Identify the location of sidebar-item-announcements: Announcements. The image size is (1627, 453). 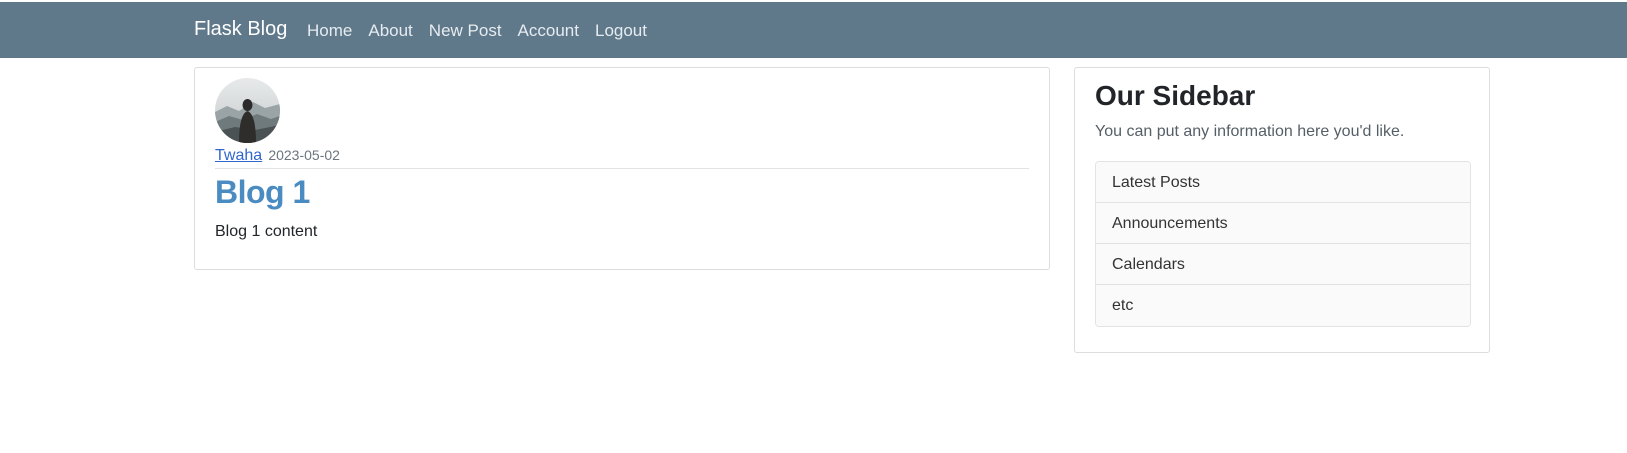
(1283, 223).